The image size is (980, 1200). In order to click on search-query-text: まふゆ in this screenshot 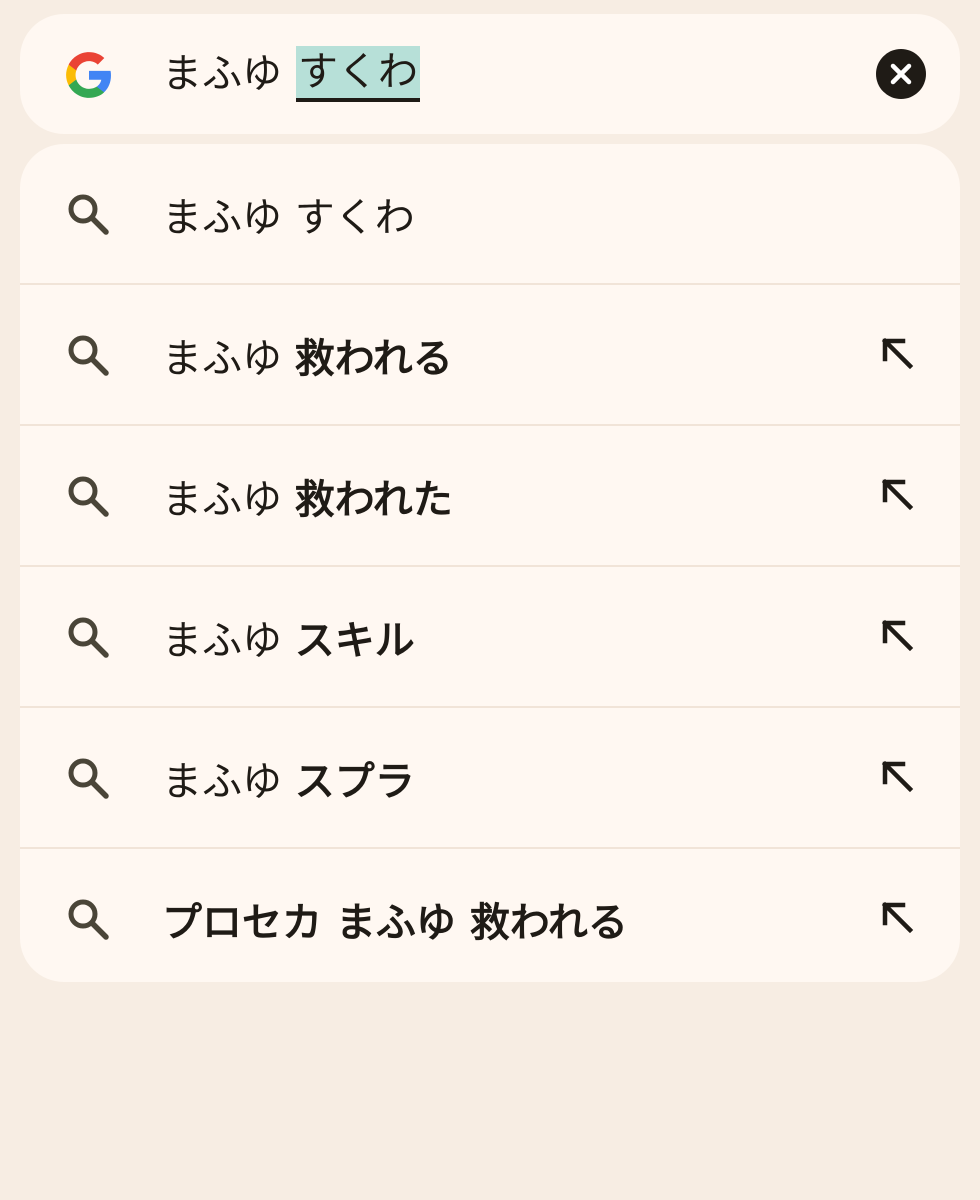, I will do `click(222, 74)`.